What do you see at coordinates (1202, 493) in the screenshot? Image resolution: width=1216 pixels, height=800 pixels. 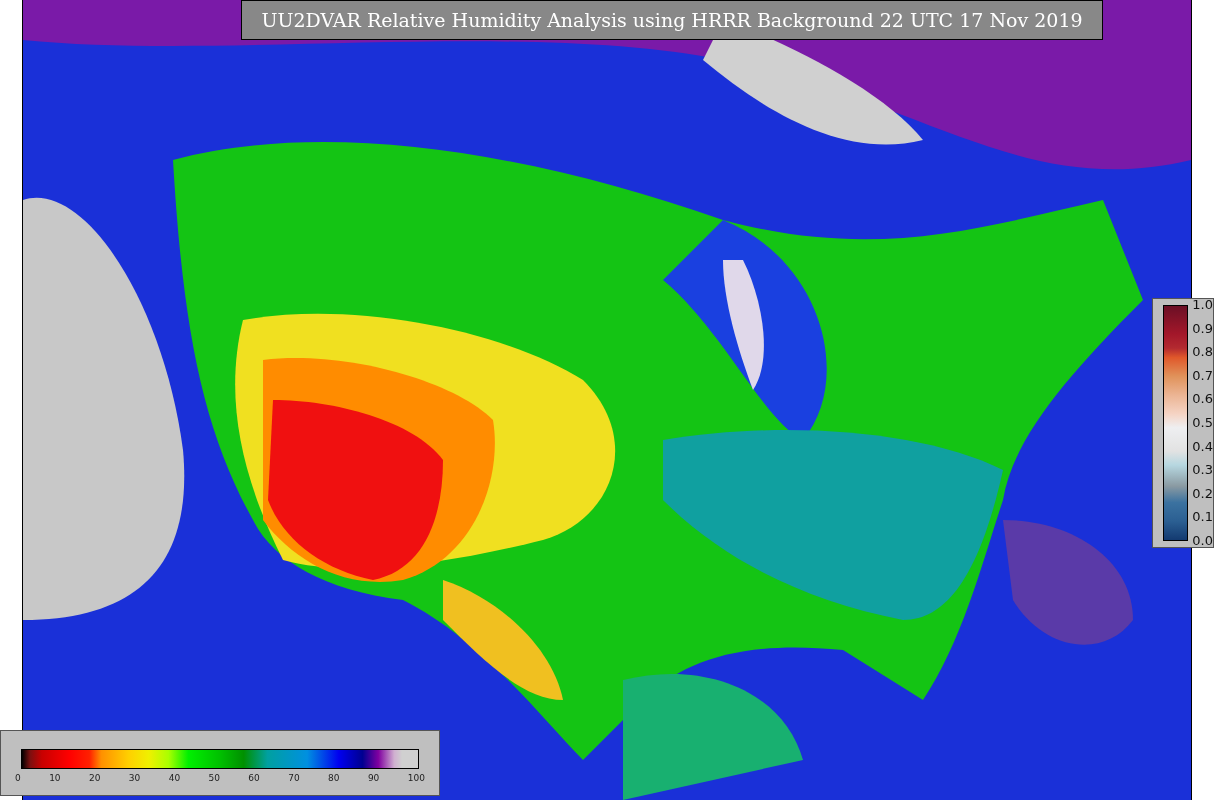 I see `tick-label: 0.2` at bounding box center [1202, 493].